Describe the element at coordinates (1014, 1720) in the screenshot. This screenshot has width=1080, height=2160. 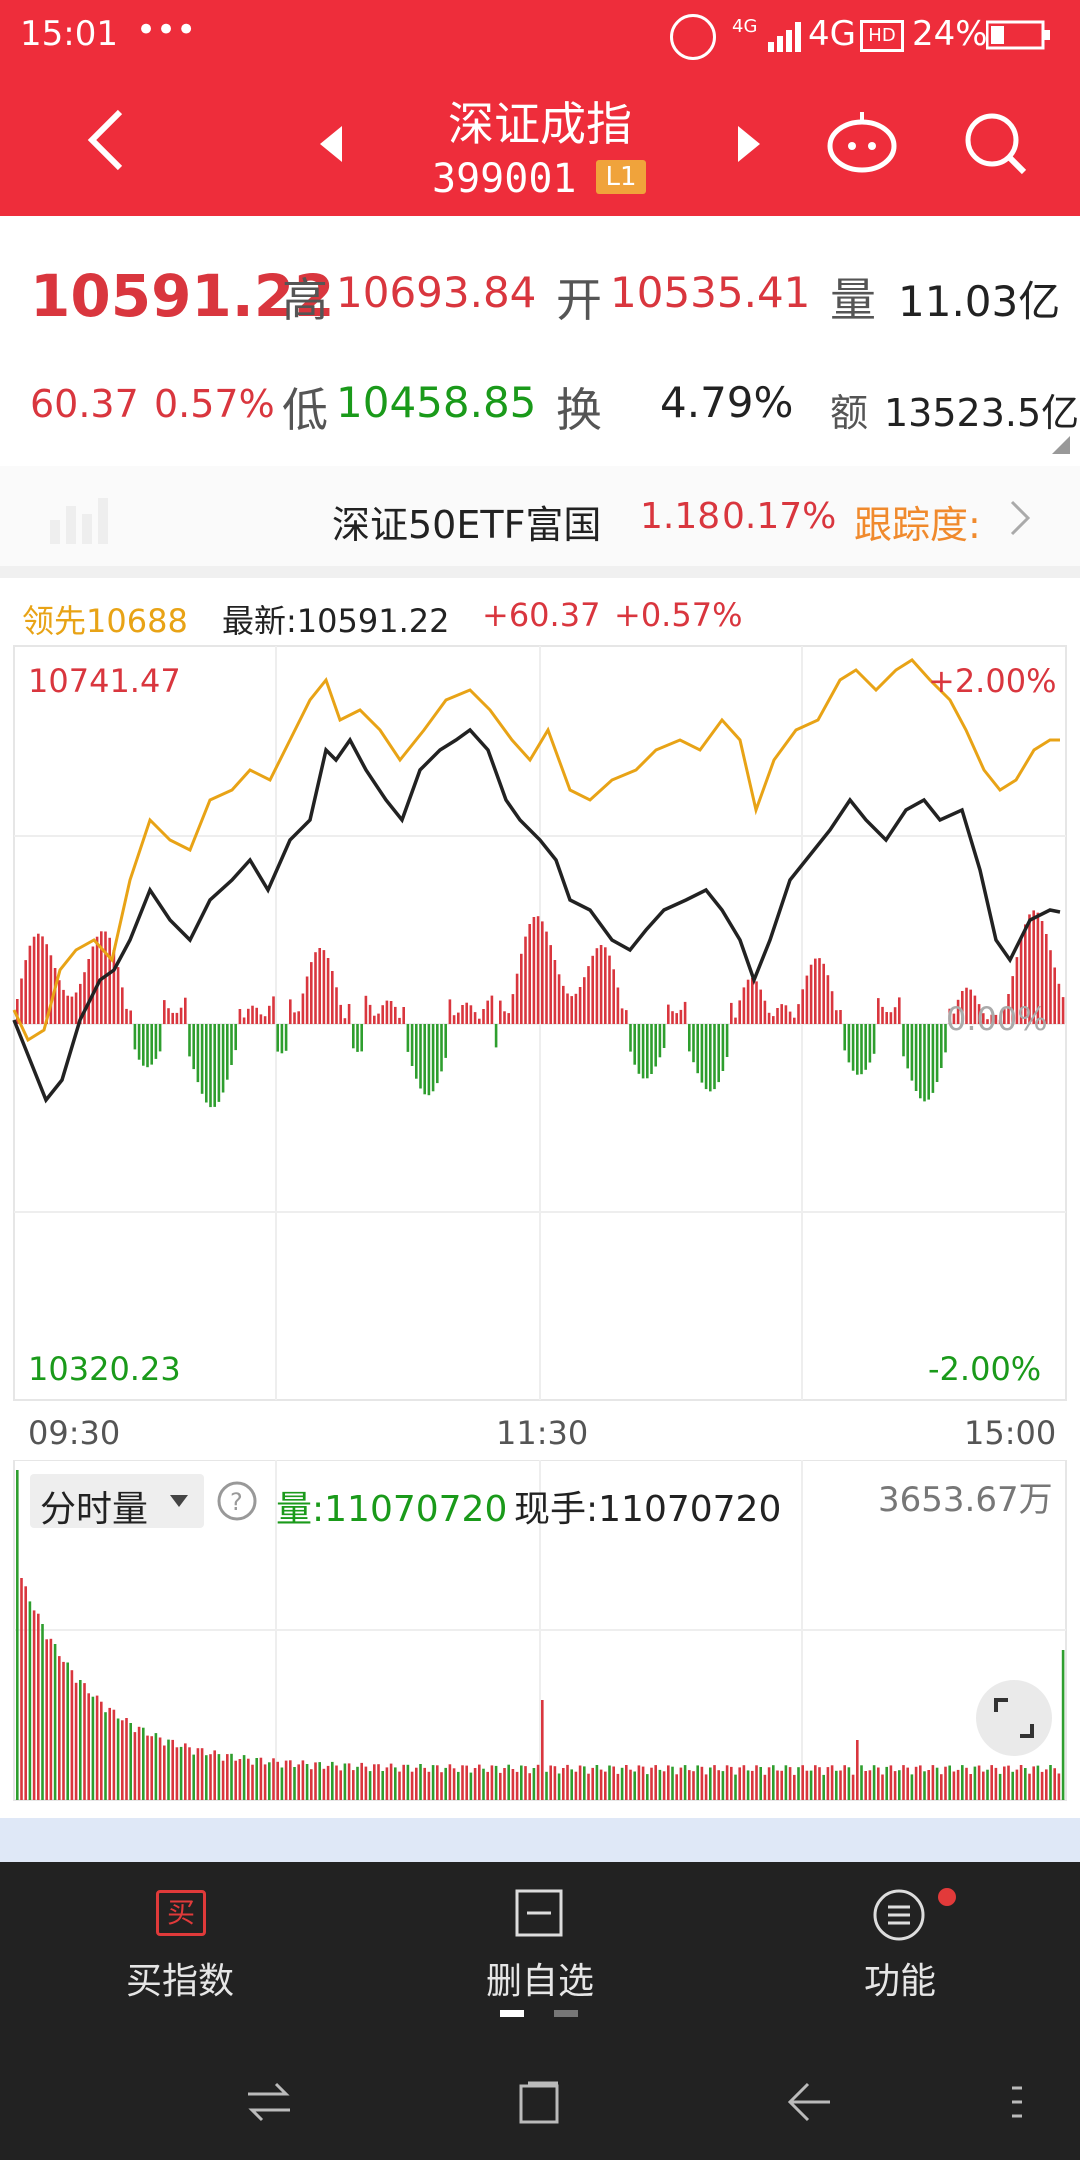
I see `fullscreen-icon` at that location.